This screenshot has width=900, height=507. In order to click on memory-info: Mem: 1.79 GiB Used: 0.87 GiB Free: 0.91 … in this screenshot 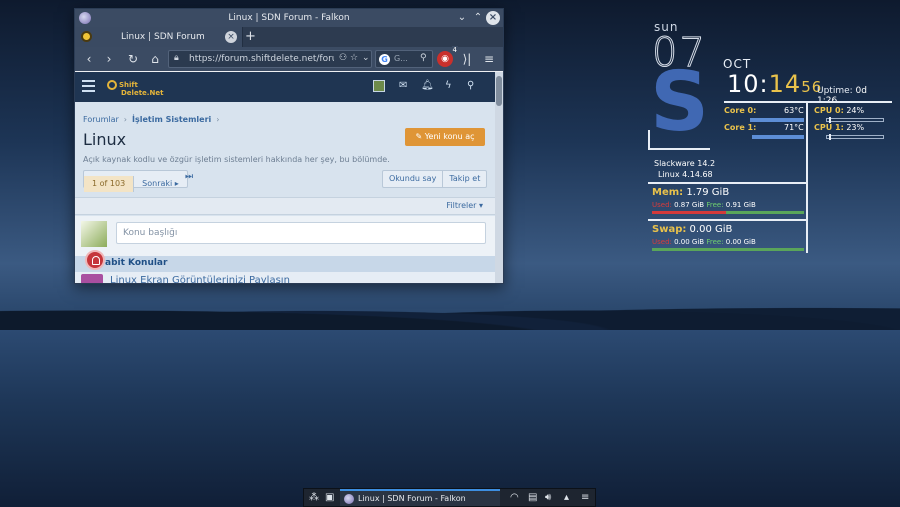, I will do `click(728, 200)`.